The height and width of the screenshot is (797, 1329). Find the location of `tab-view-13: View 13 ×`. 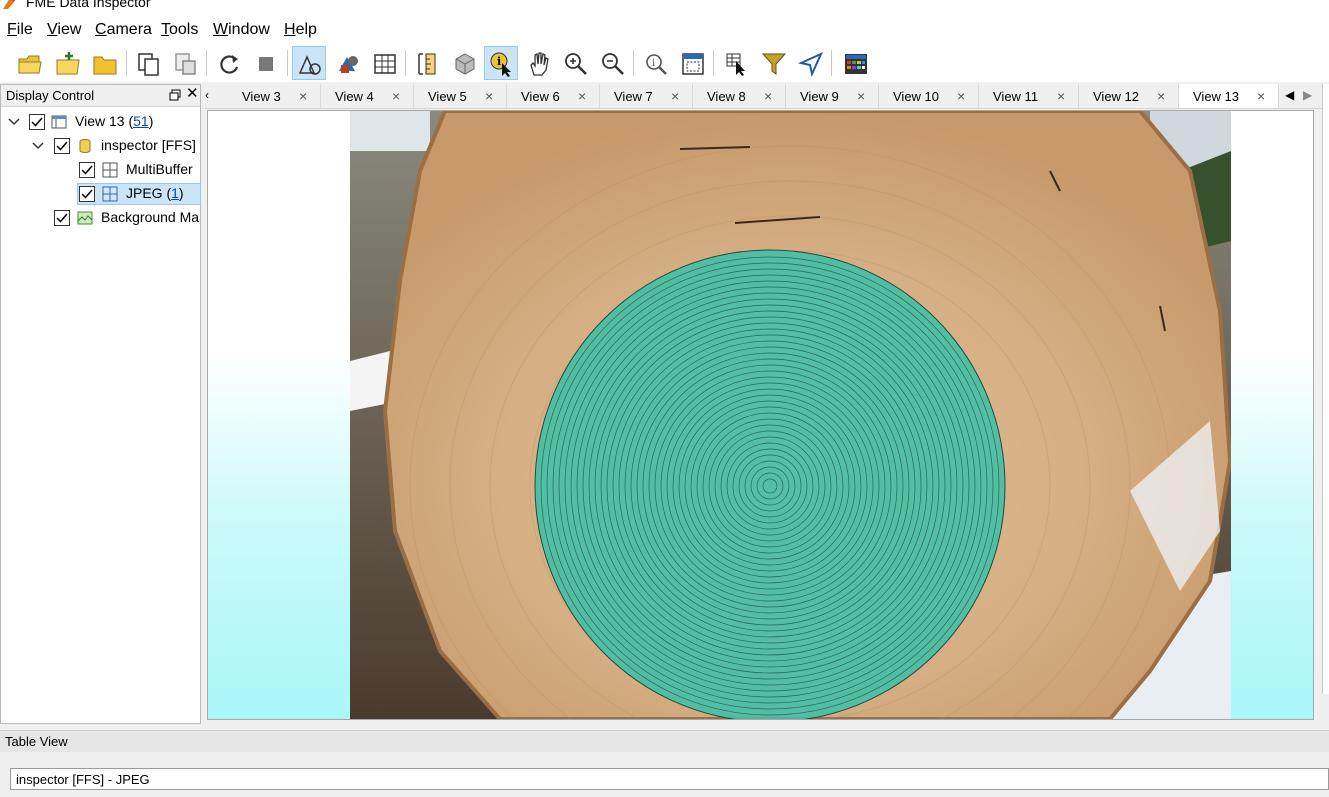

tab-view-13: View 13 × is located at coordinates (1229, 96).